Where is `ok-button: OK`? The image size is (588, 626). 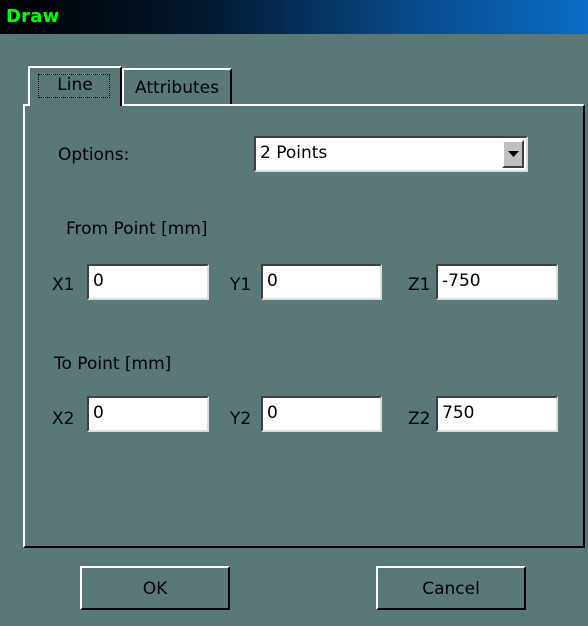 ok-button: OK is located at coordinates (155, 588).